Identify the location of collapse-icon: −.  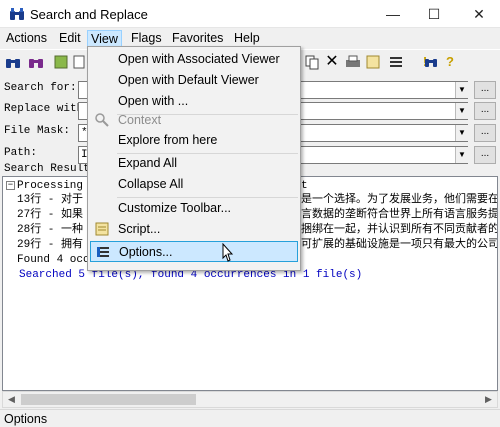
(10, 185).